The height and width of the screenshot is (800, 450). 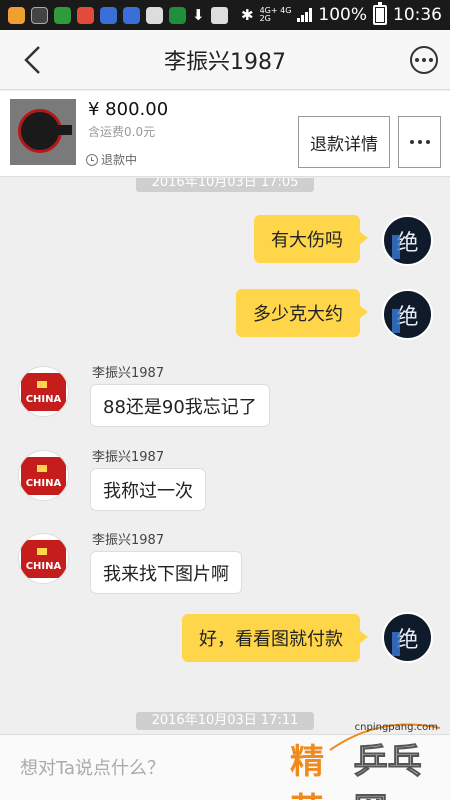 I want to click on notification-icons: ⬇, so click(x=118, y=15).